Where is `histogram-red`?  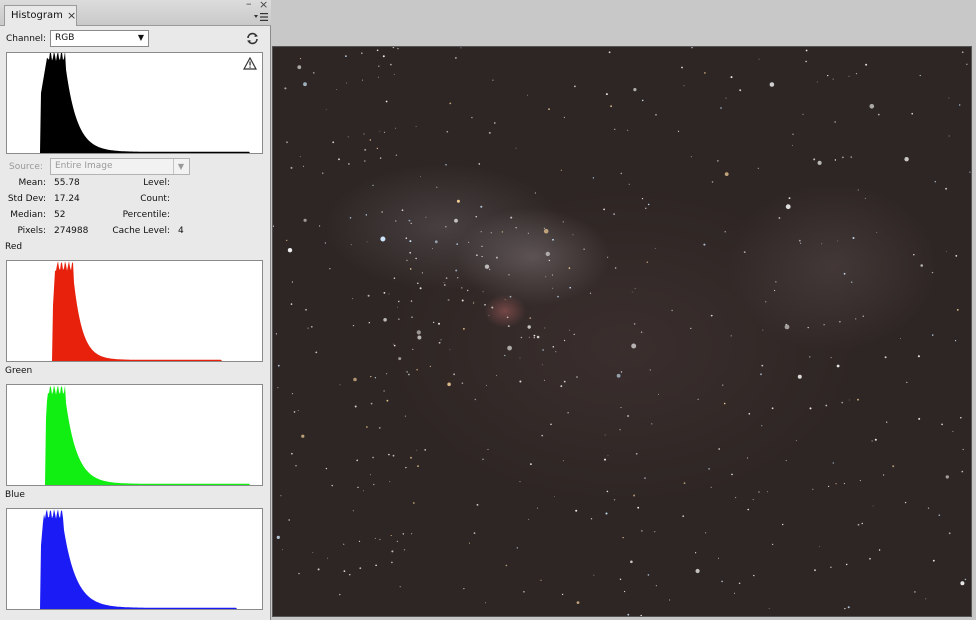 histogram-red is located at coordinates (134, 311).